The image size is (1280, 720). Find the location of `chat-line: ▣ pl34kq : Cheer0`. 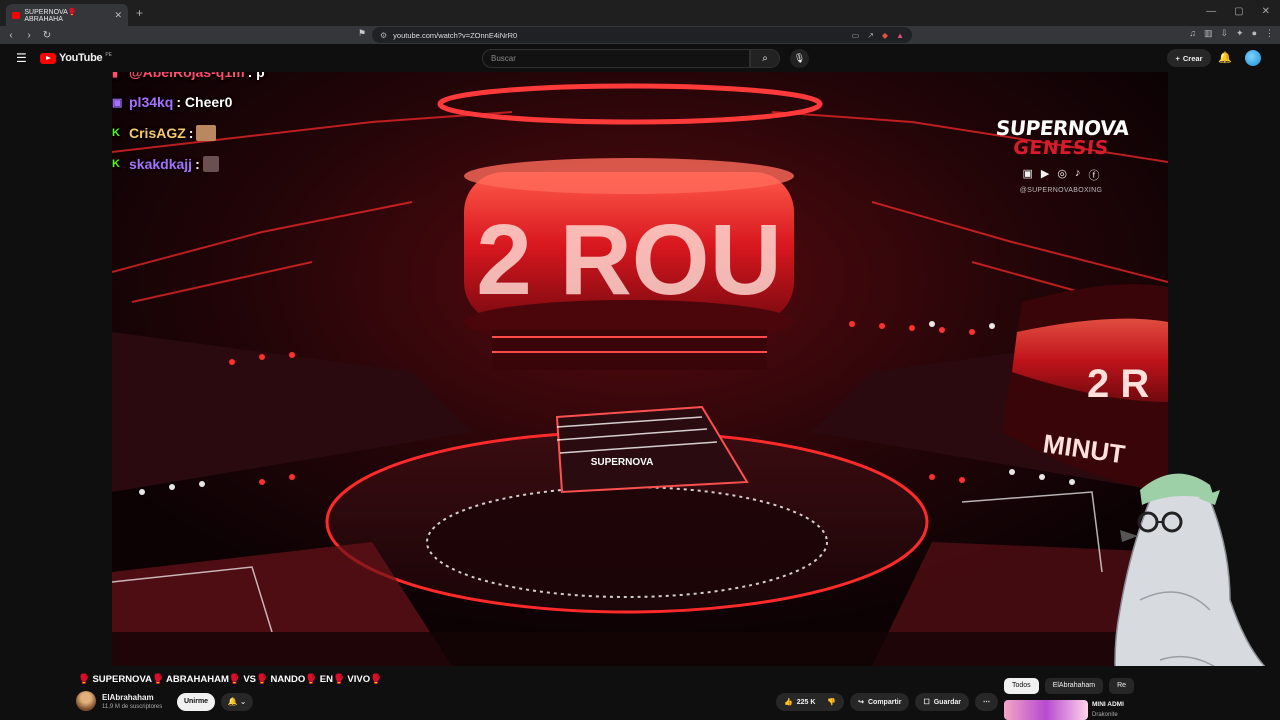

chat-line: ▣ pl34kq : Cheer0 is located at coordinates (172, 102).